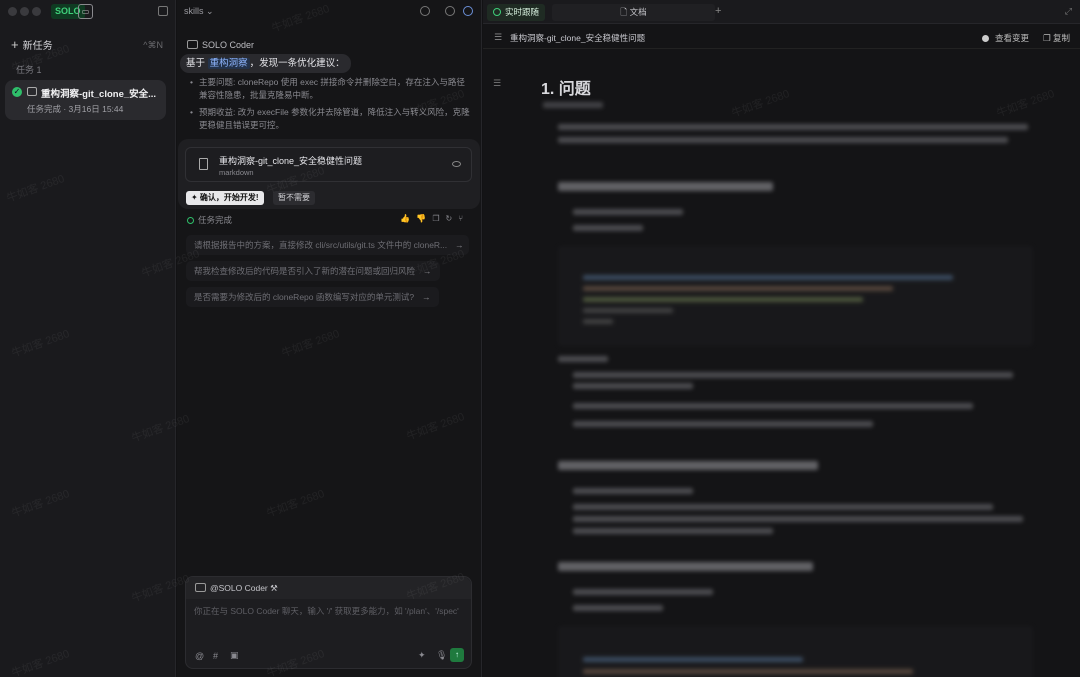  I want to click on thumbs-down-icon: 👎, so click(424, 218).